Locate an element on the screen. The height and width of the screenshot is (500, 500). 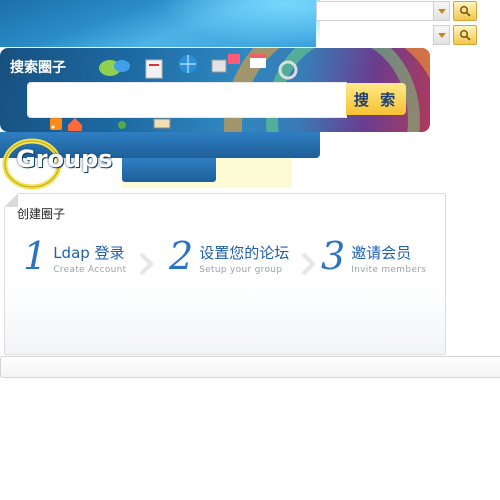
bottom-icons-row is located at coordinates (110, 124).